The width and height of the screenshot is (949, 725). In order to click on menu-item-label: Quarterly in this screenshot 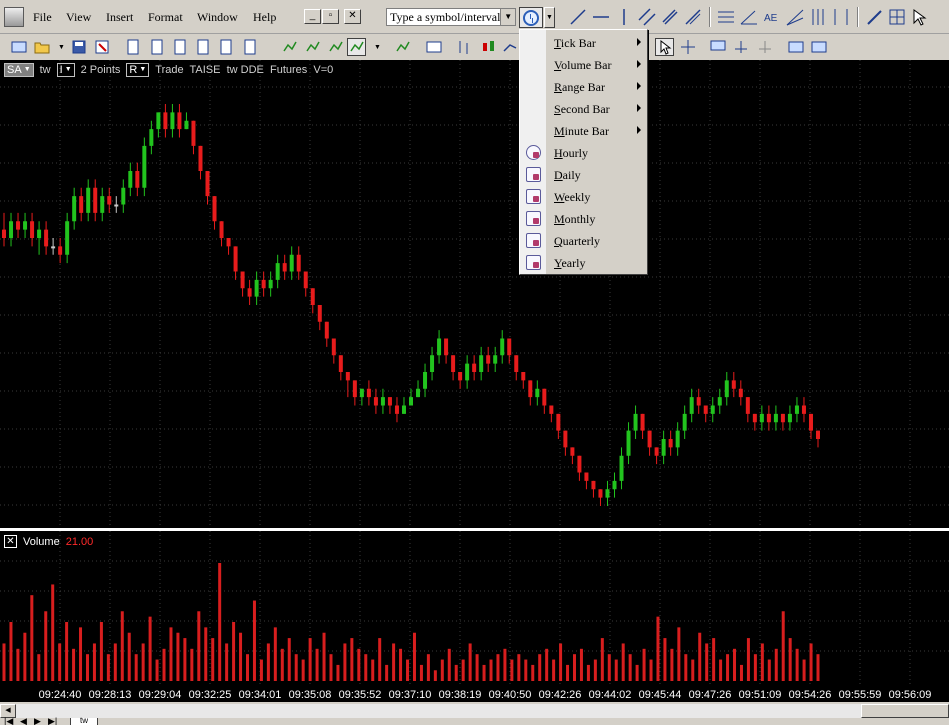, I will do `click(577, 241)`.